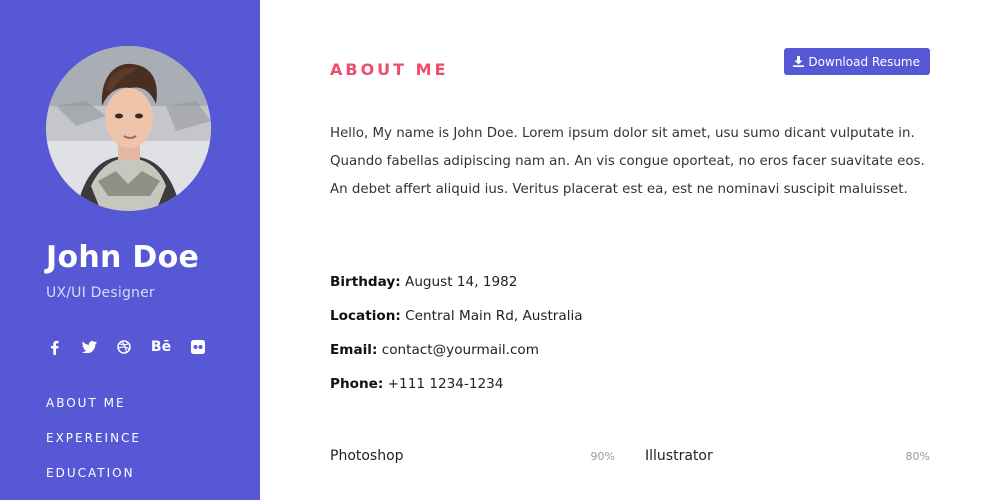  I want to click on skill-percent: 90%, so click(602, 456).